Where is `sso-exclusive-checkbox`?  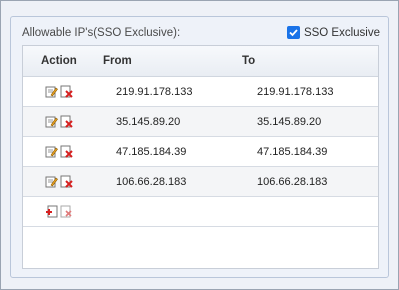
sso-exclusive-checkbox is located at coordinates (293, 32).